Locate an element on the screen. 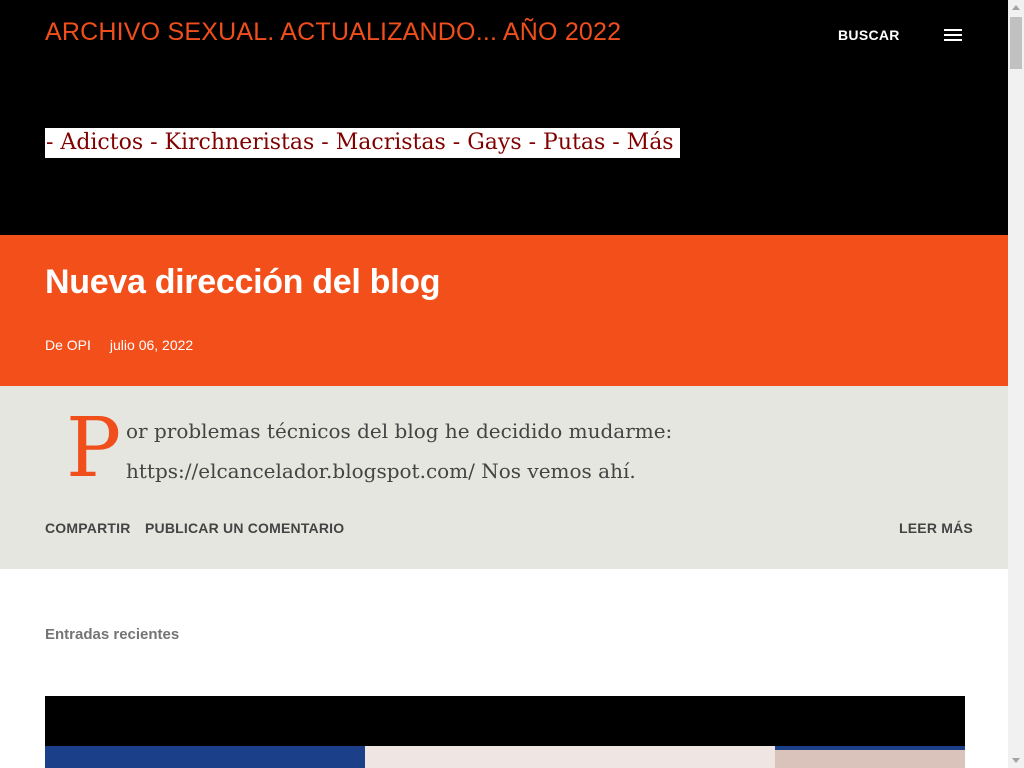 This screenshot has width=1024, height=768. thumbnail-panel is located at coordinates (570, 757).